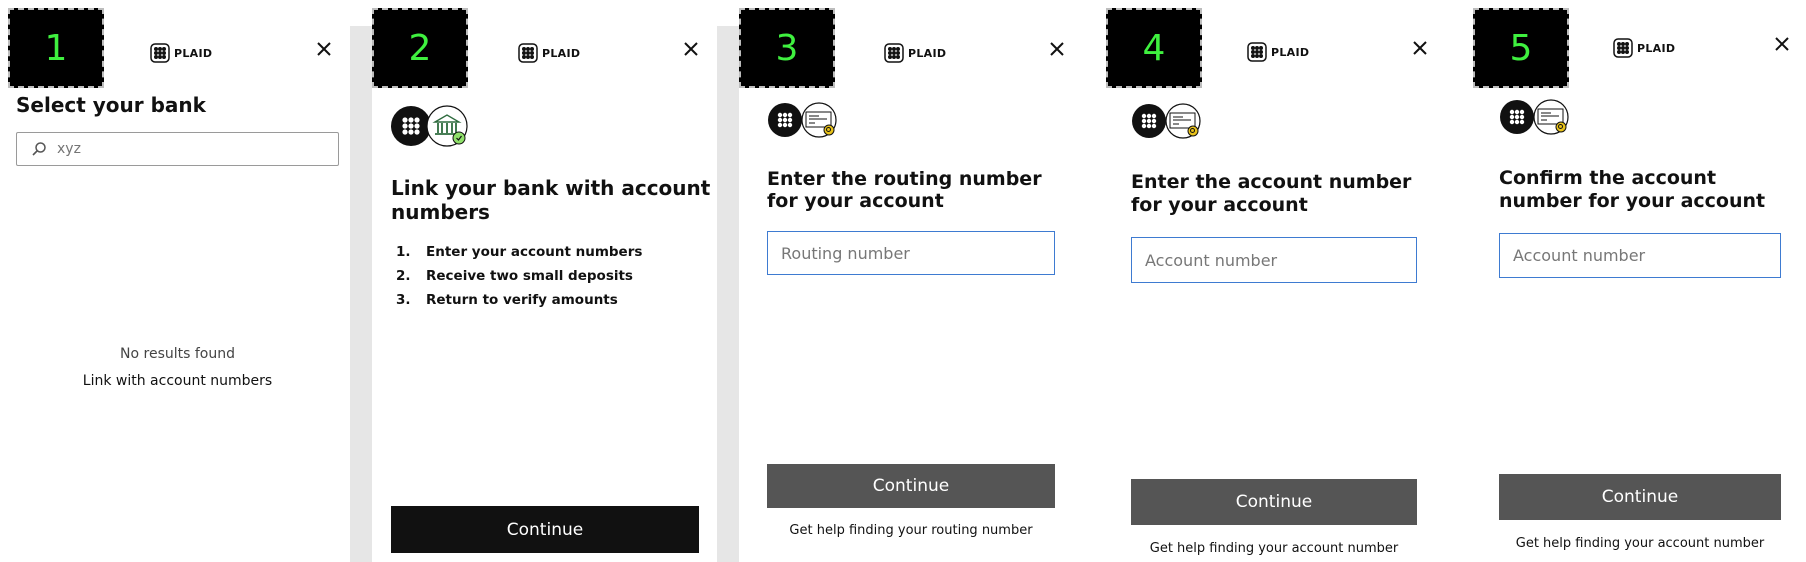  I want to click on step-badge: 2, so click(420, 48).